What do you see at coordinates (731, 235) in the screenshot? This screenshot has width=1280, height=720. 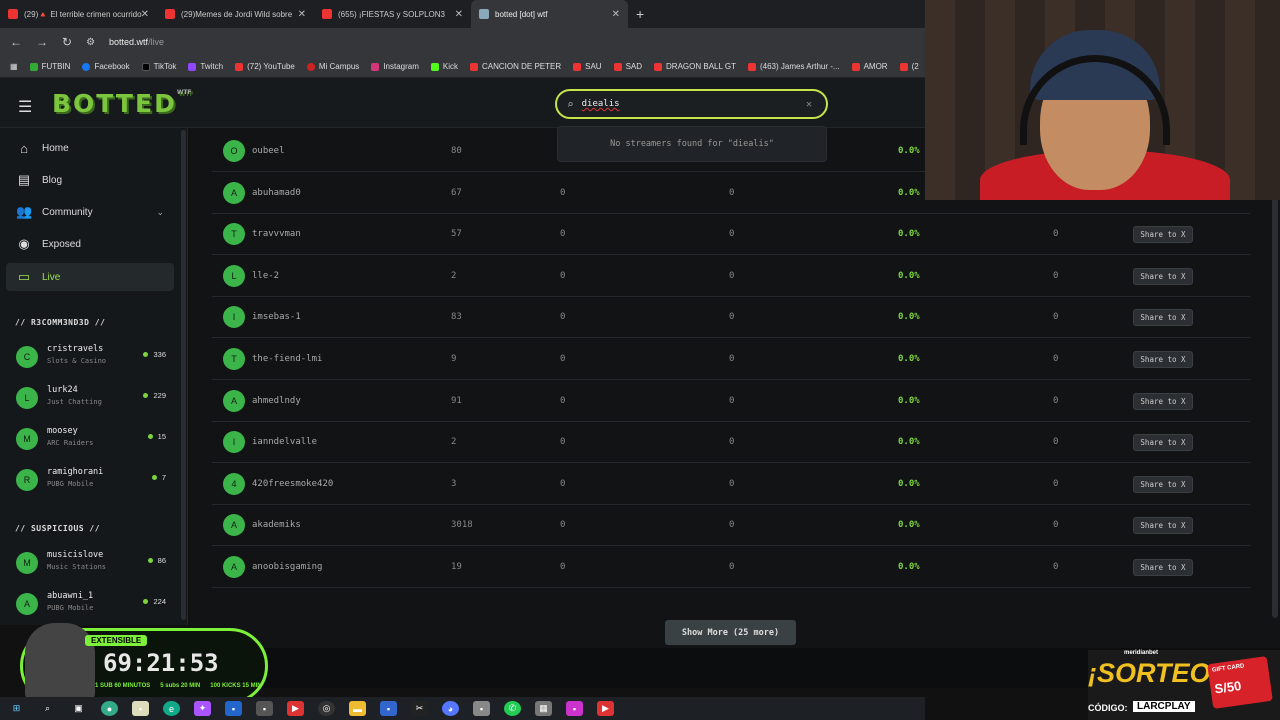 I see `table-row: T travvvman 57 0 0 0.0% 0 Share to X` at bounding box center [731, 235].